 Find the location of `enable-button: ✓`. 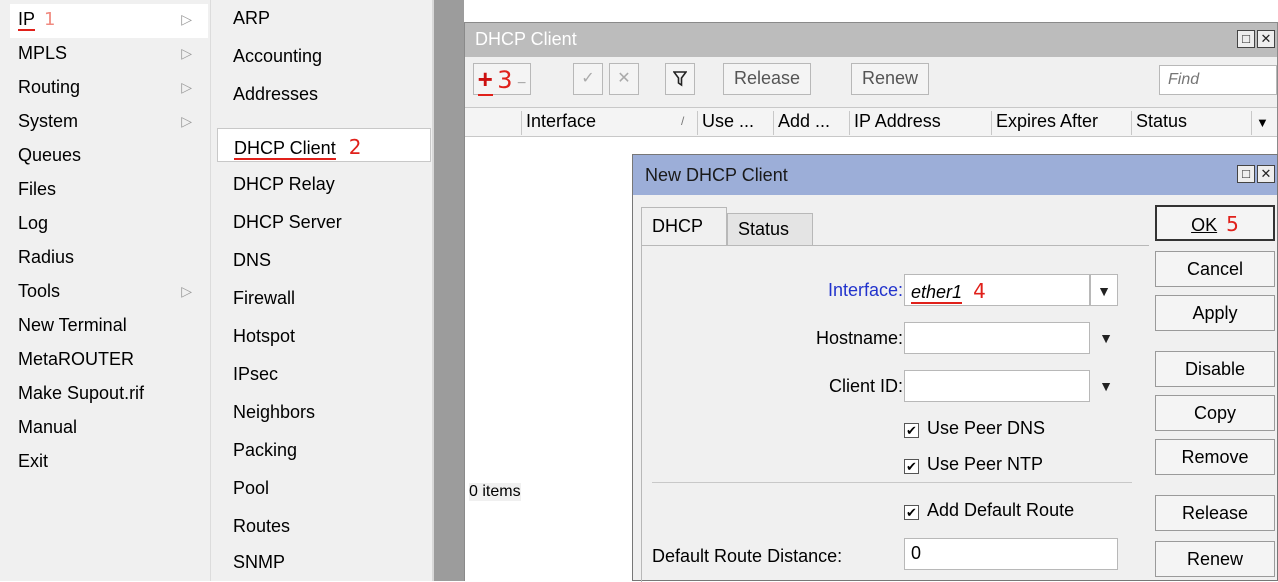

enable-button: ✓ is located at coordinates (588, 79).